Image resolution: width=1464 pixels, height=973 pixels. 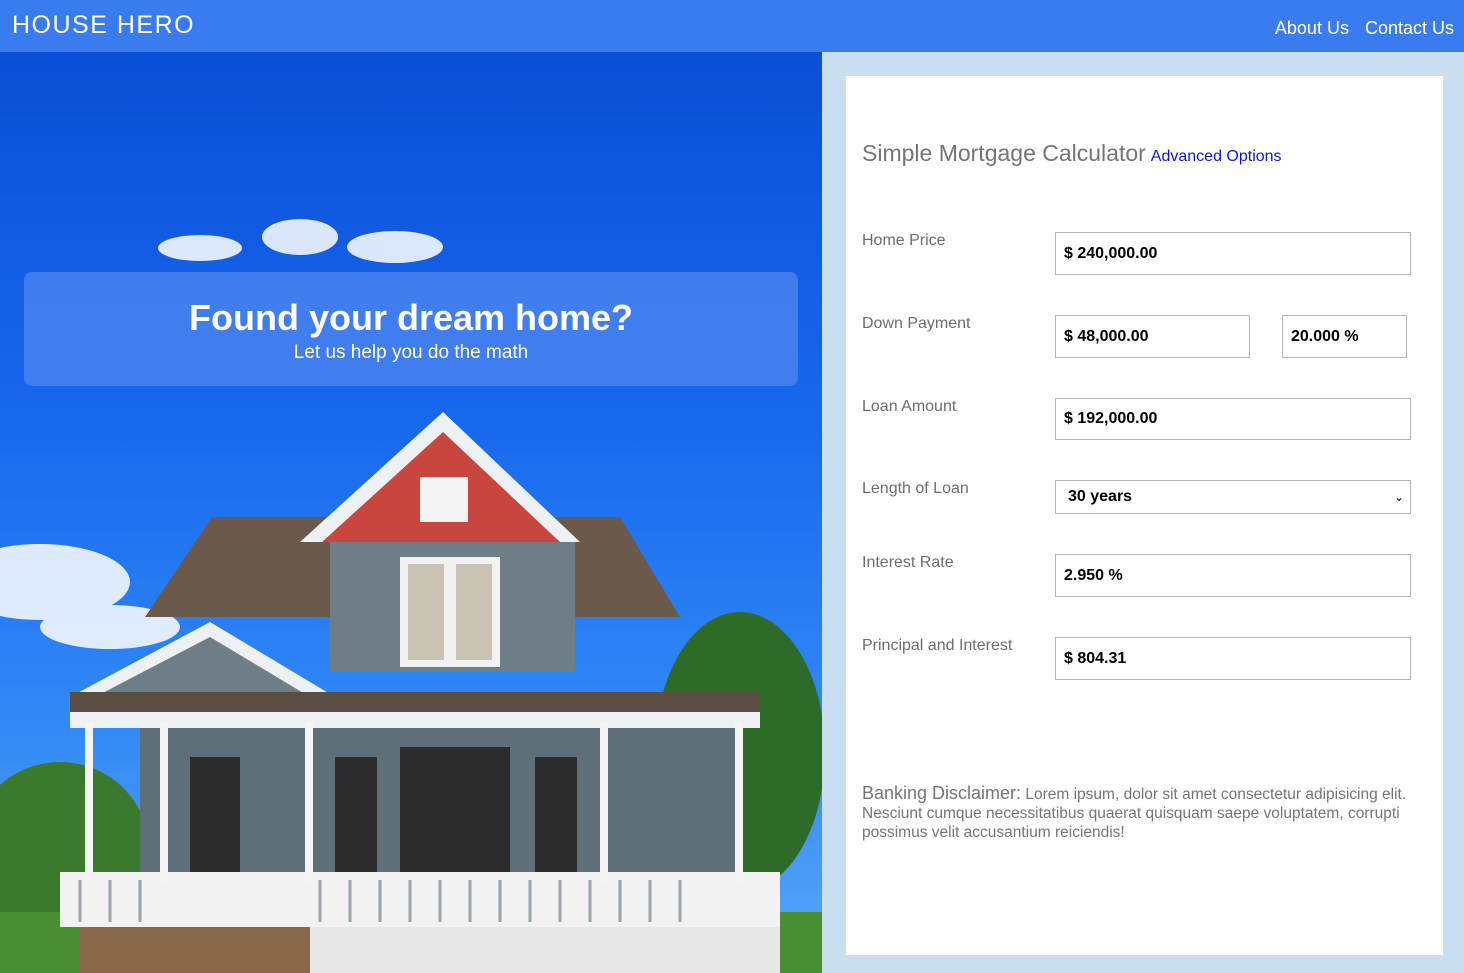 I want to click on nav-contact-us-link: Contact Us, so click(x=1409, y=28).